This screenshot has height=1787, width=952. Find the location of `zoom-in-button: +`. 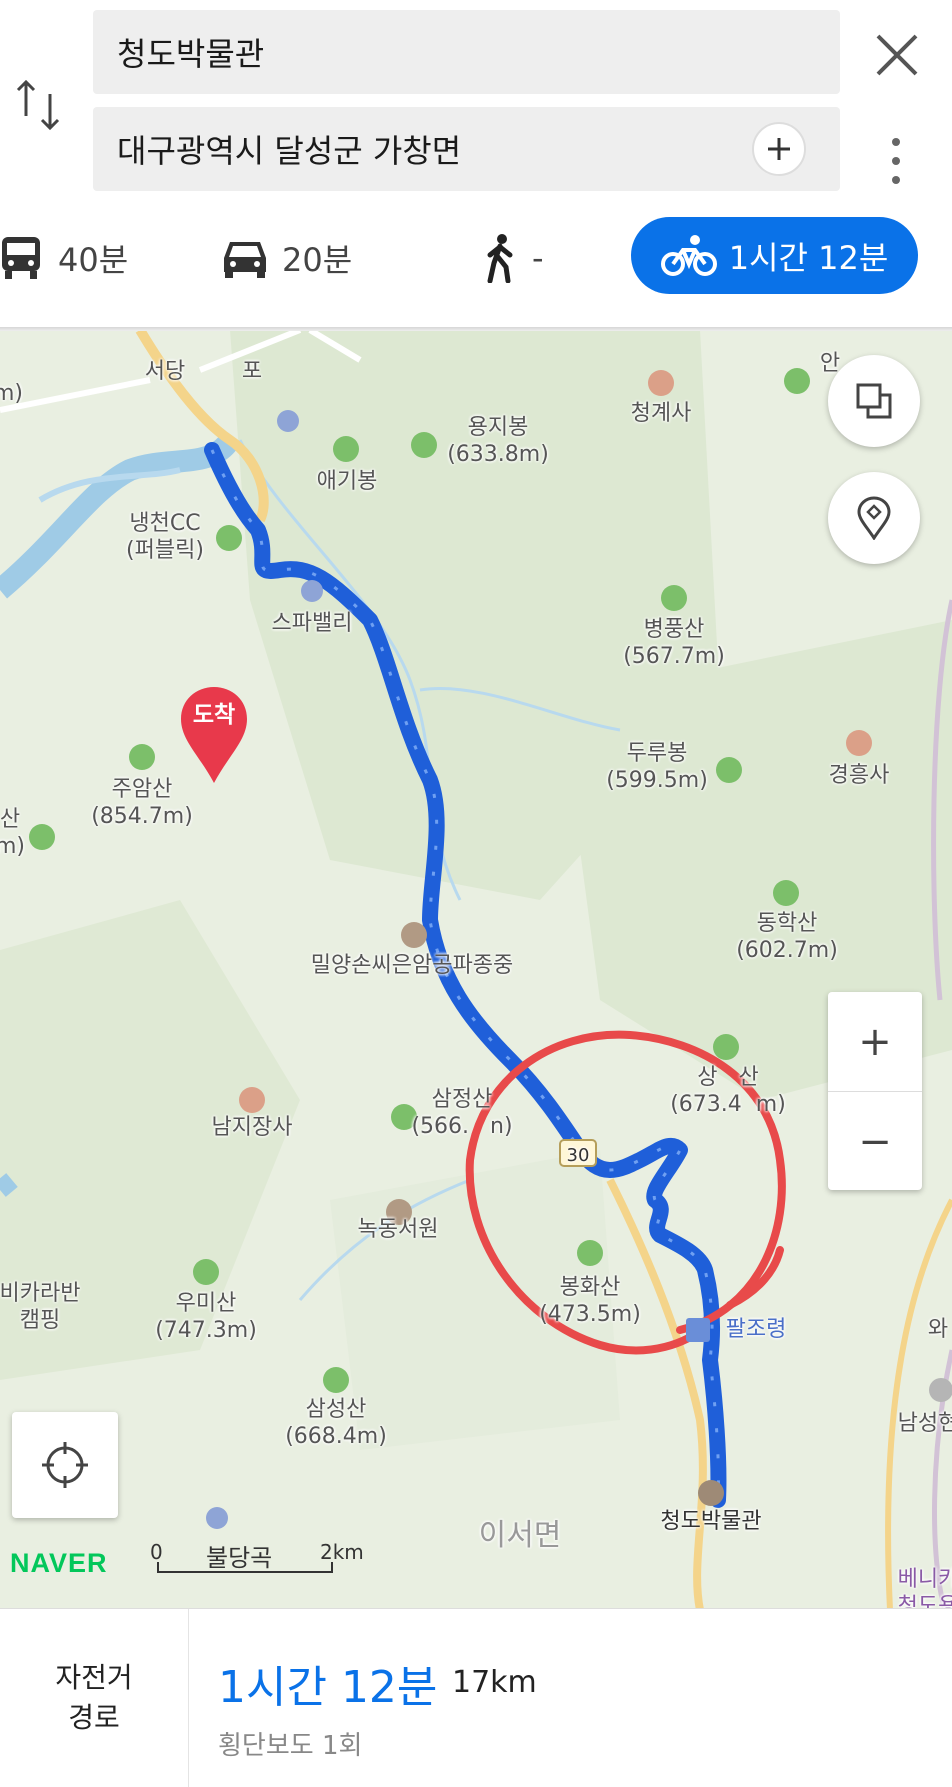

zoom-in-button: + is located at coordinates (875, 1041).